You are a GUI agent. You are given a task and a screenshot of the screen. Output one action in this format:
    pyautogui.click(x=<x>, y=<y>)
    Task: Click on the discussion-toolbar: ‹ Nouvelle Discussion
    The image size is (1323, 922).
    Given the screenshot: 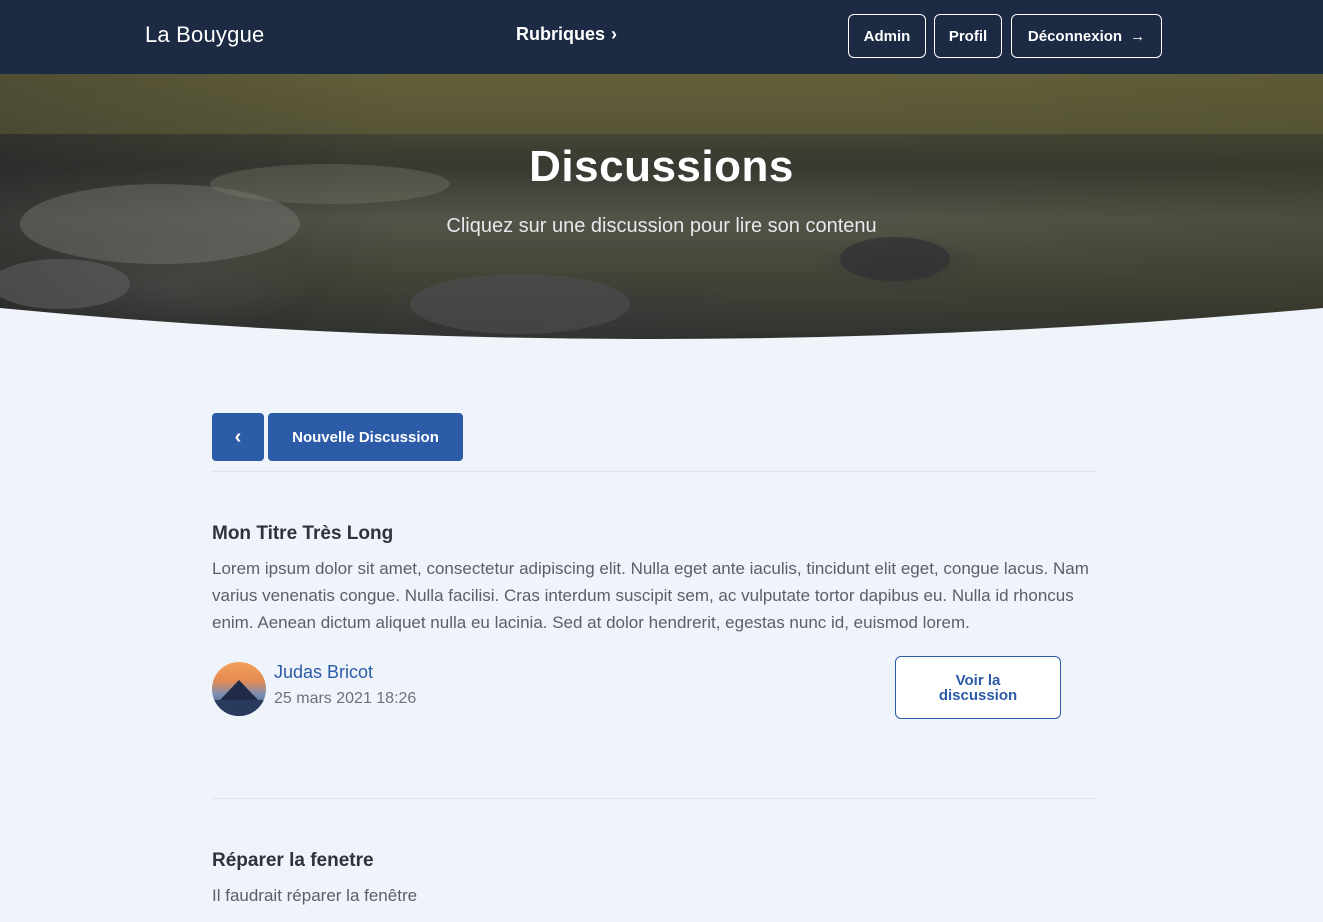 What is the action you would take?
    pyautogui.click(x=337, y=437)
    